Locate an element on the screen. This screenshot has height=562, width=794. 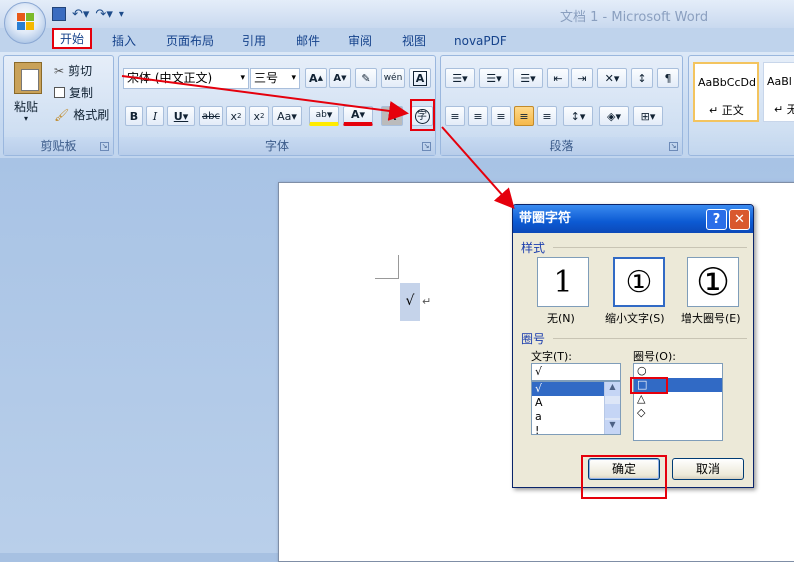
eraser-icon: ✎ is located at coordinates (366, 78).